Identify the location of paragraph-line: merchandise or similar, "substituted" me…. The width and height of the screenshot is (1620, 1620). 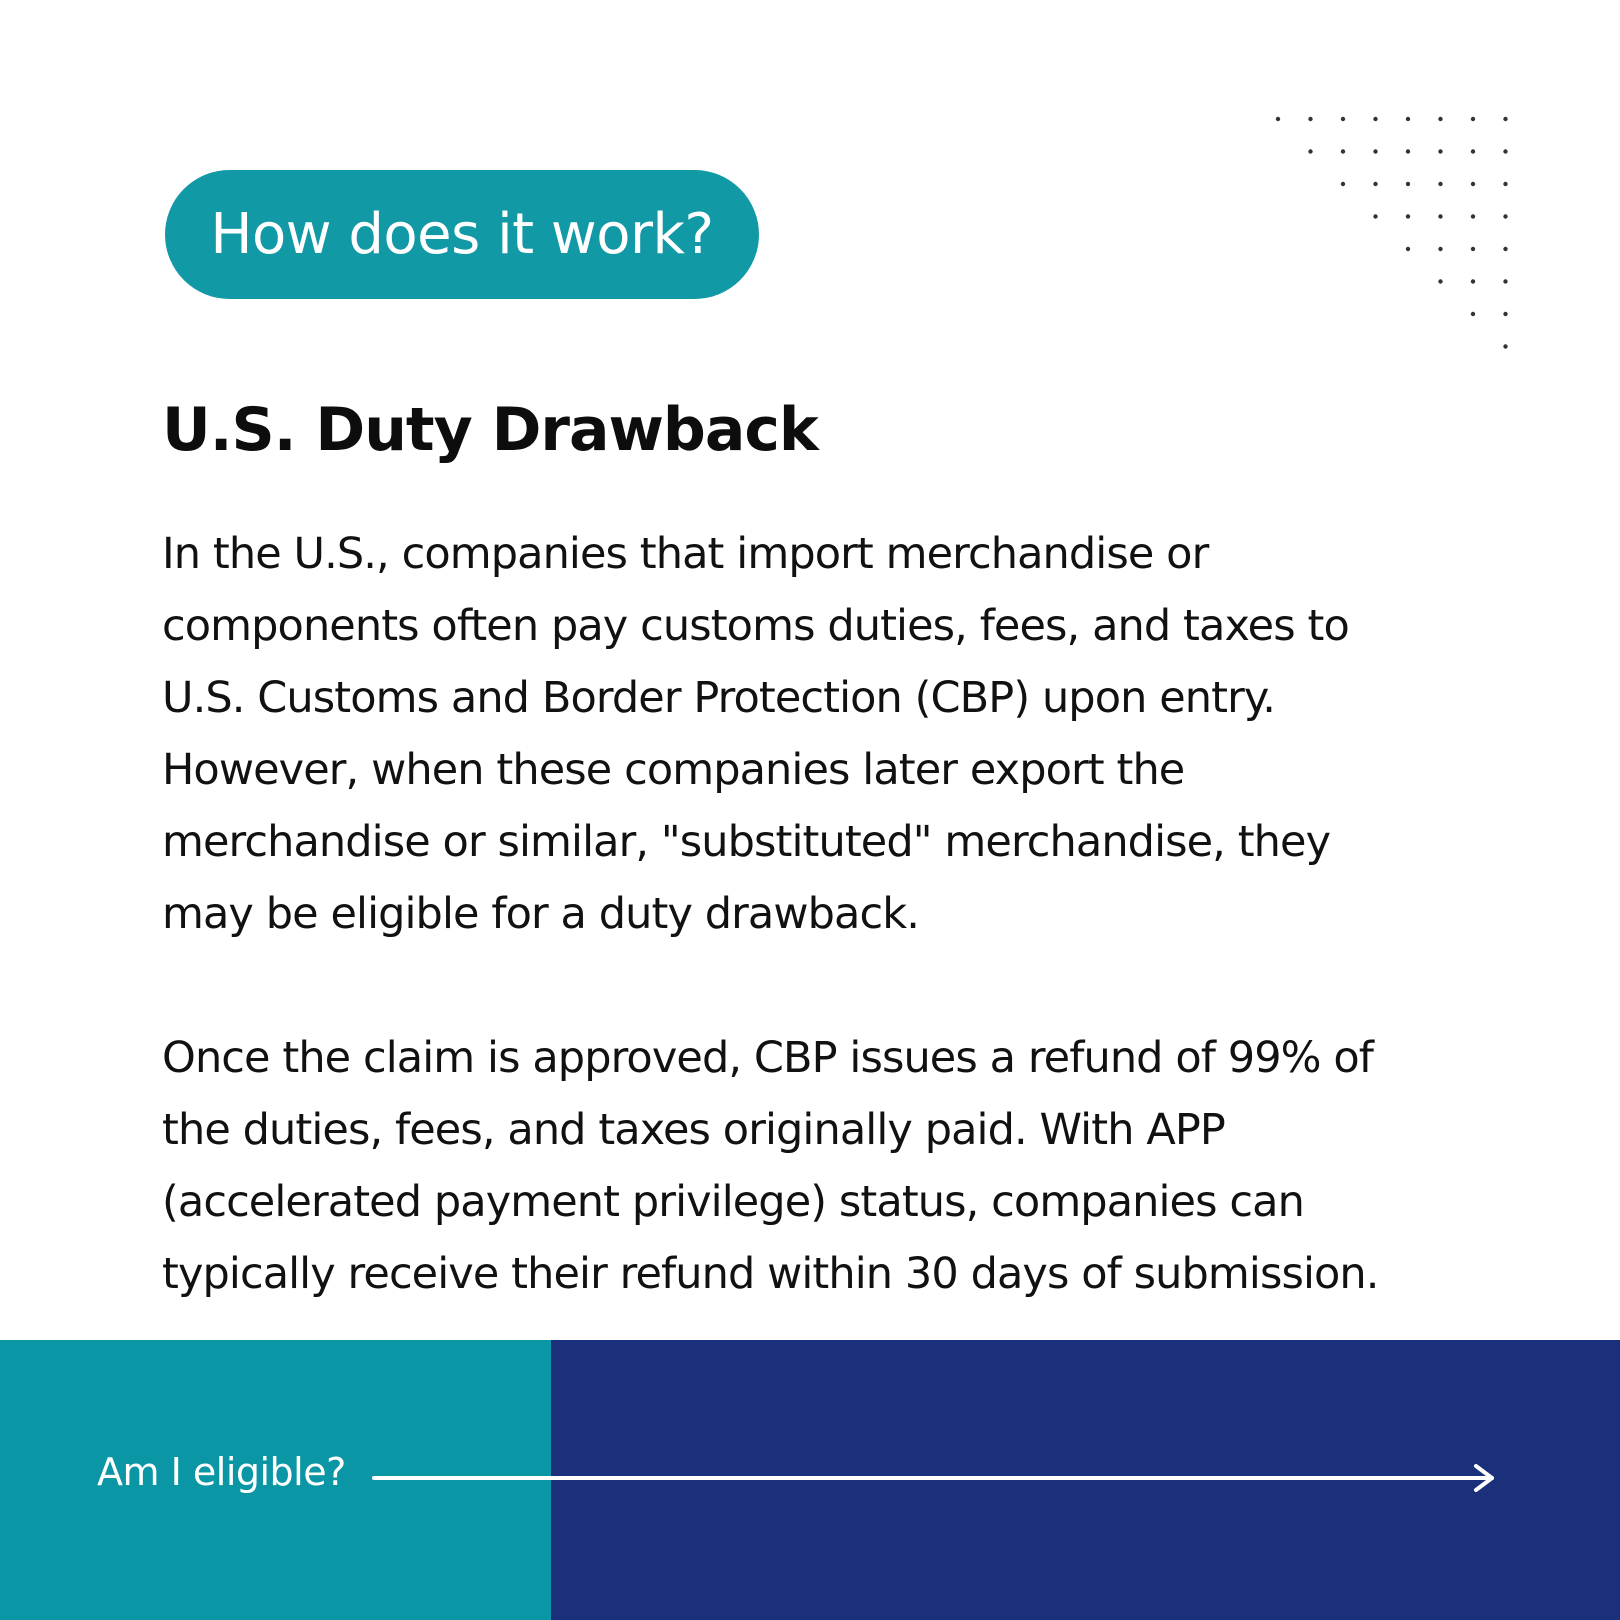
(746, 842).